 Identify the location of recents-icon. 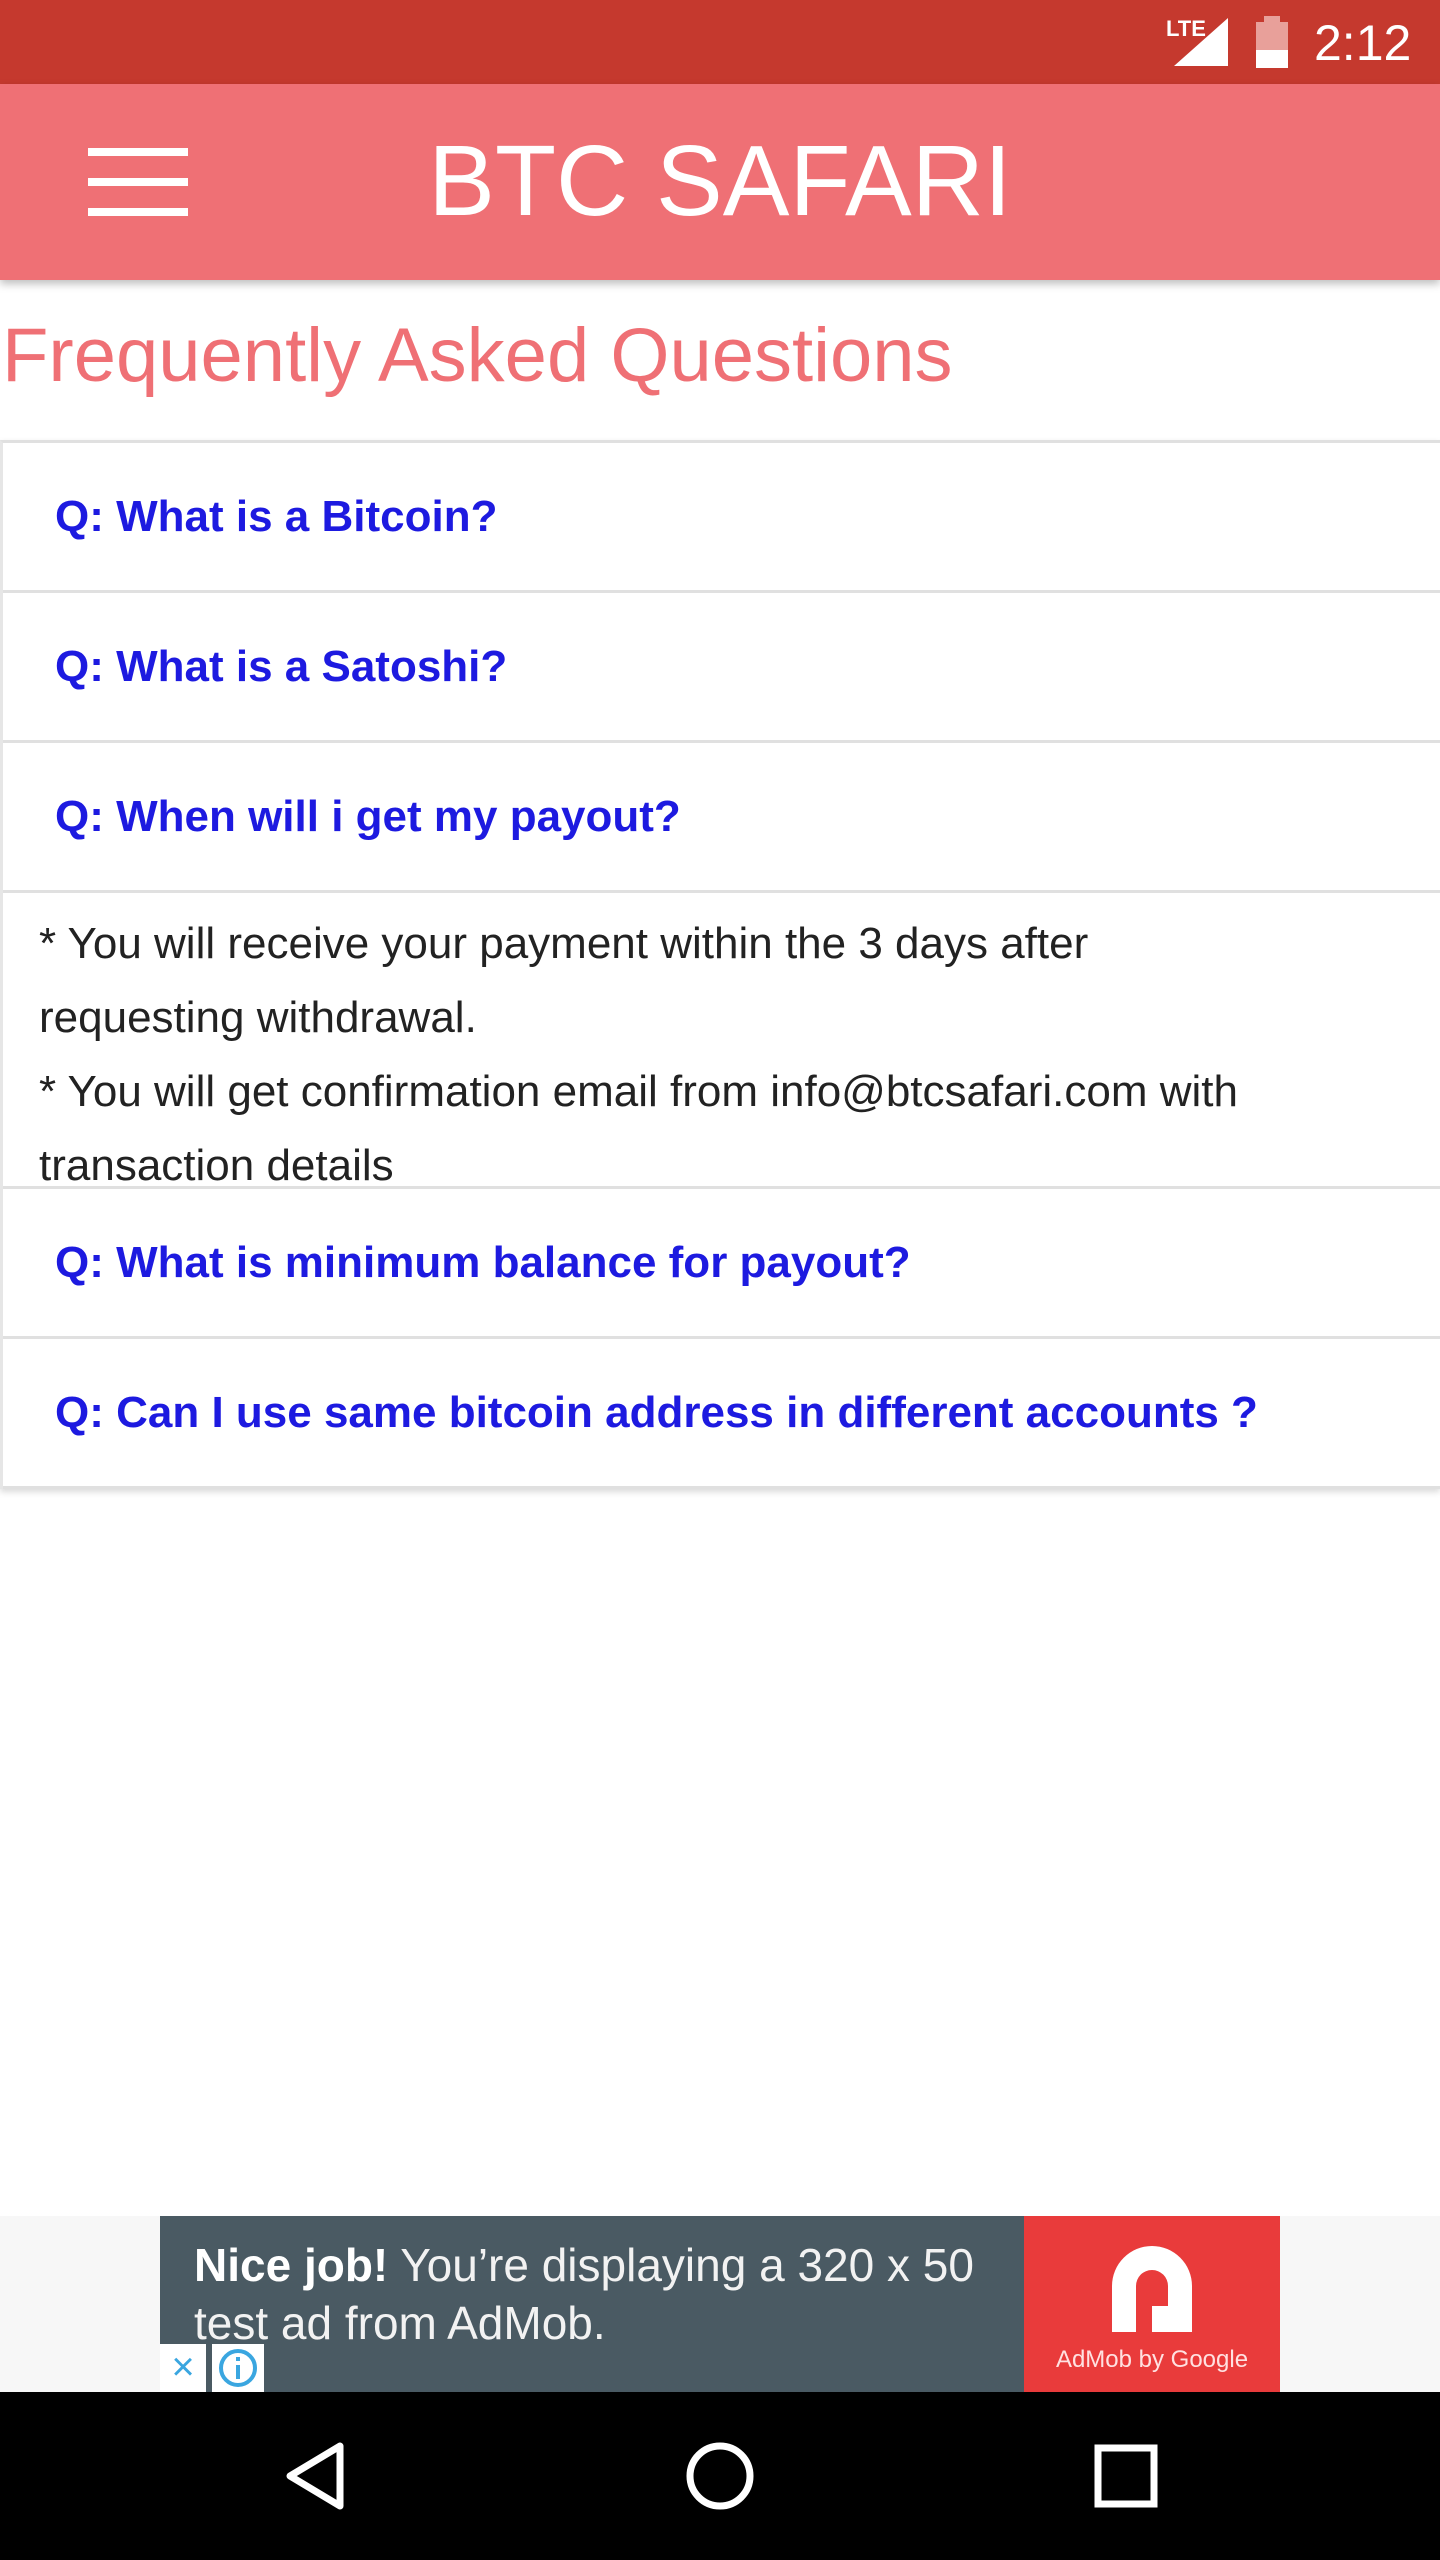
(1126, 2476).